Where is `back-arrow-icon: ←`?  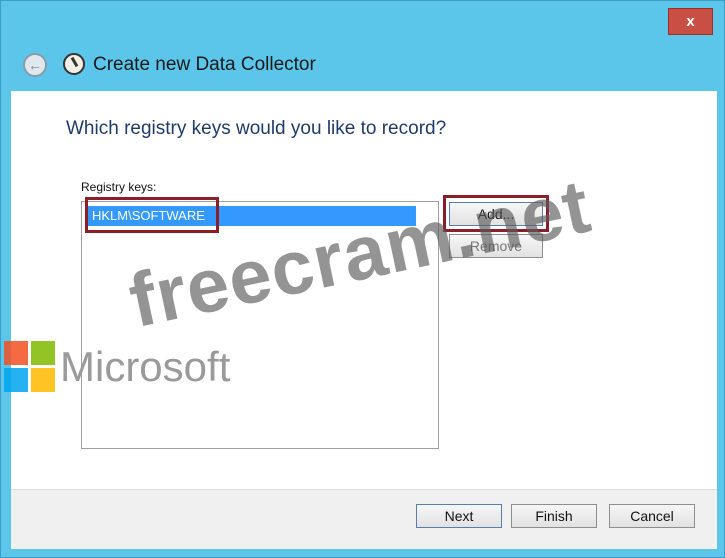 back-arrow-icon: ← is located at coordinates (35, 65).